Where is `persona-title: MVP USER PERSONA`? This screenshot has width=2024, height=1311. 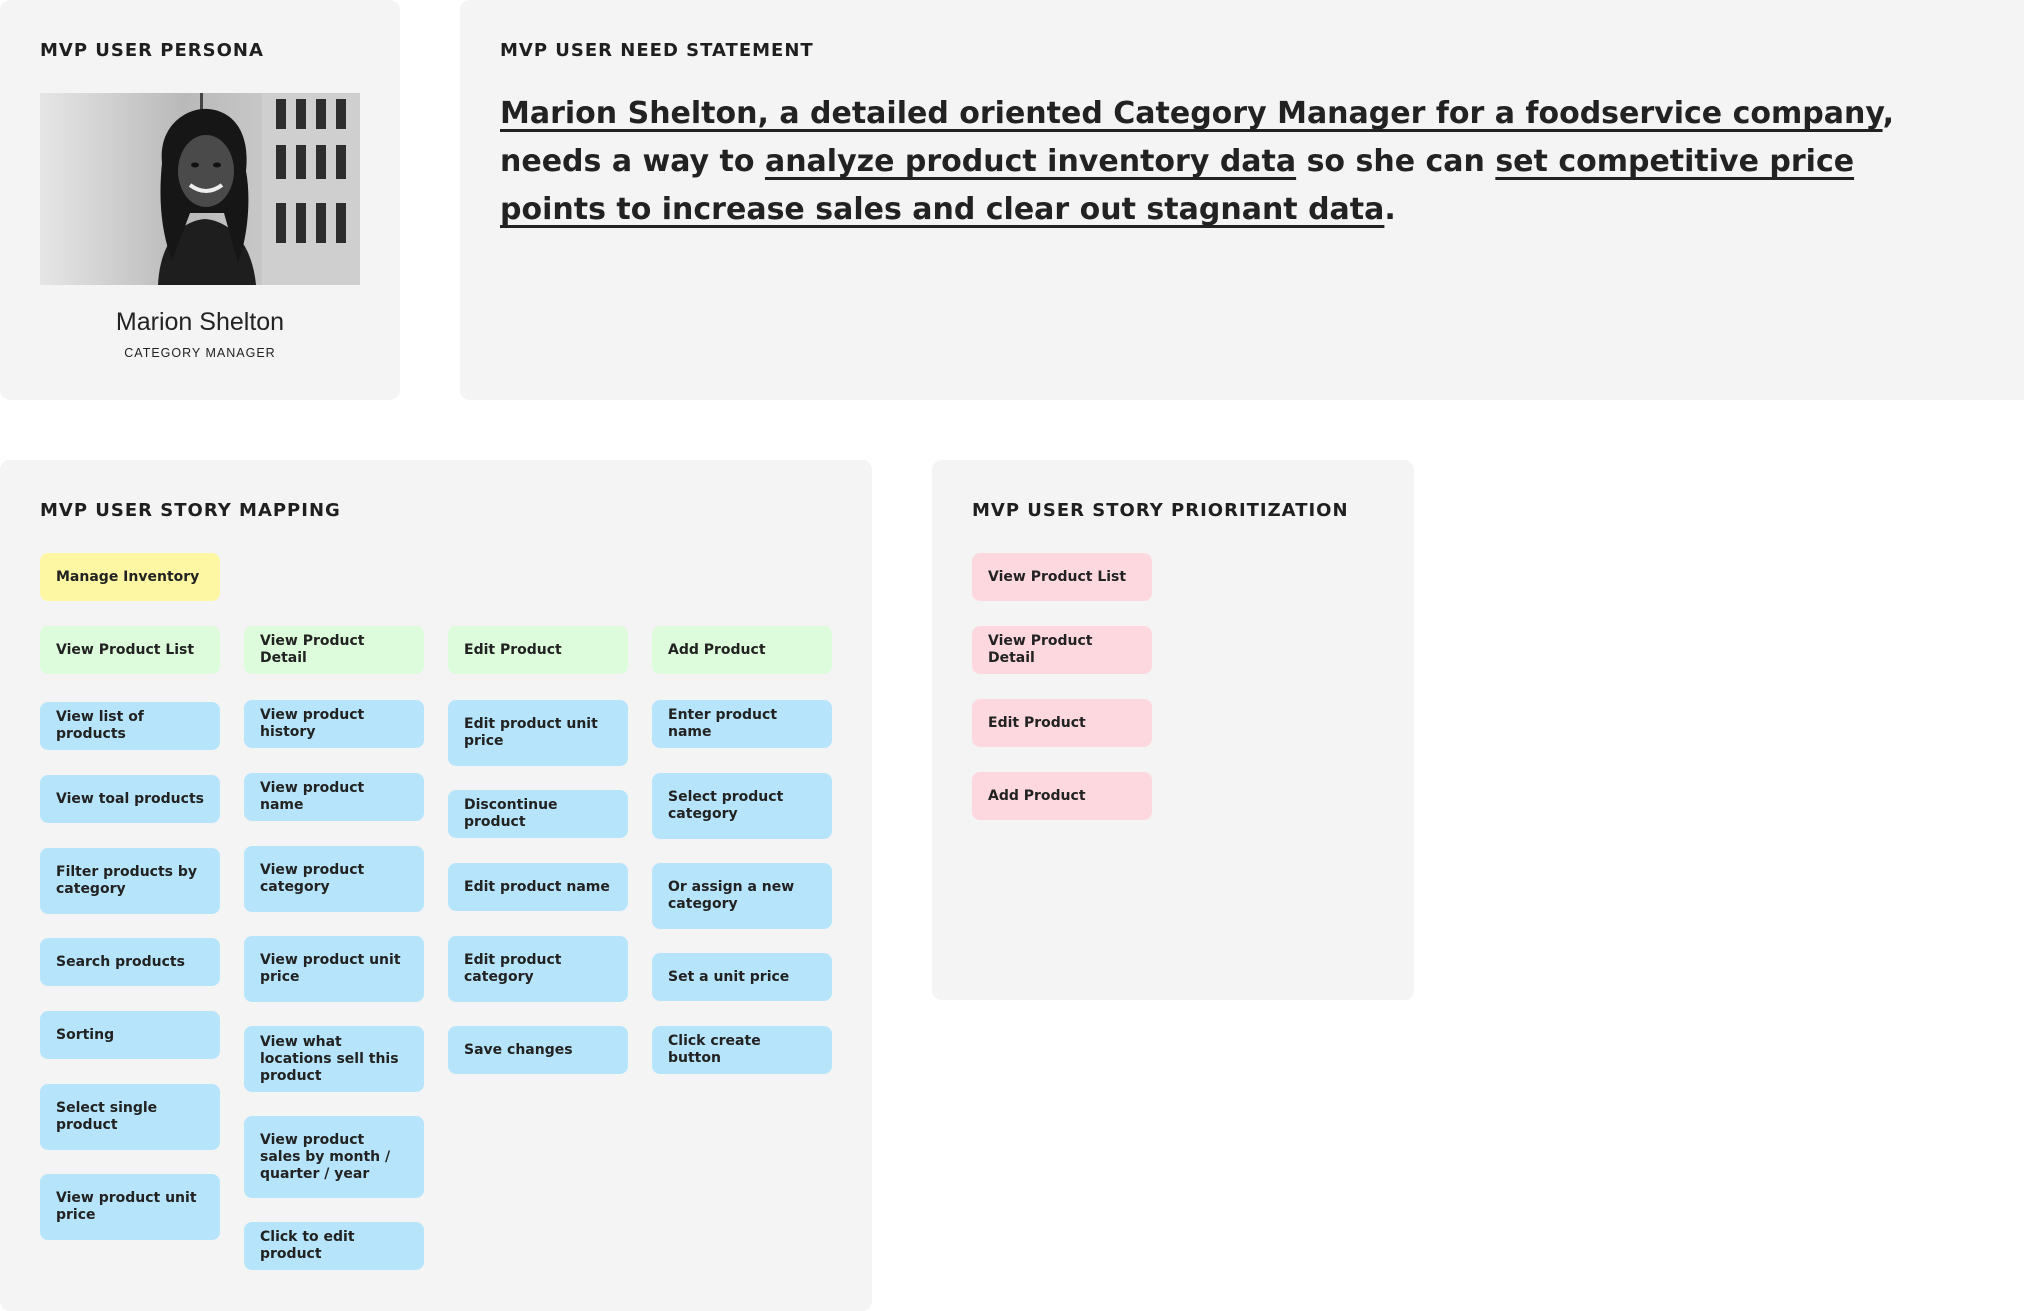
persona-title: MVP USER PERSONA is located at coordinates (152, 50).